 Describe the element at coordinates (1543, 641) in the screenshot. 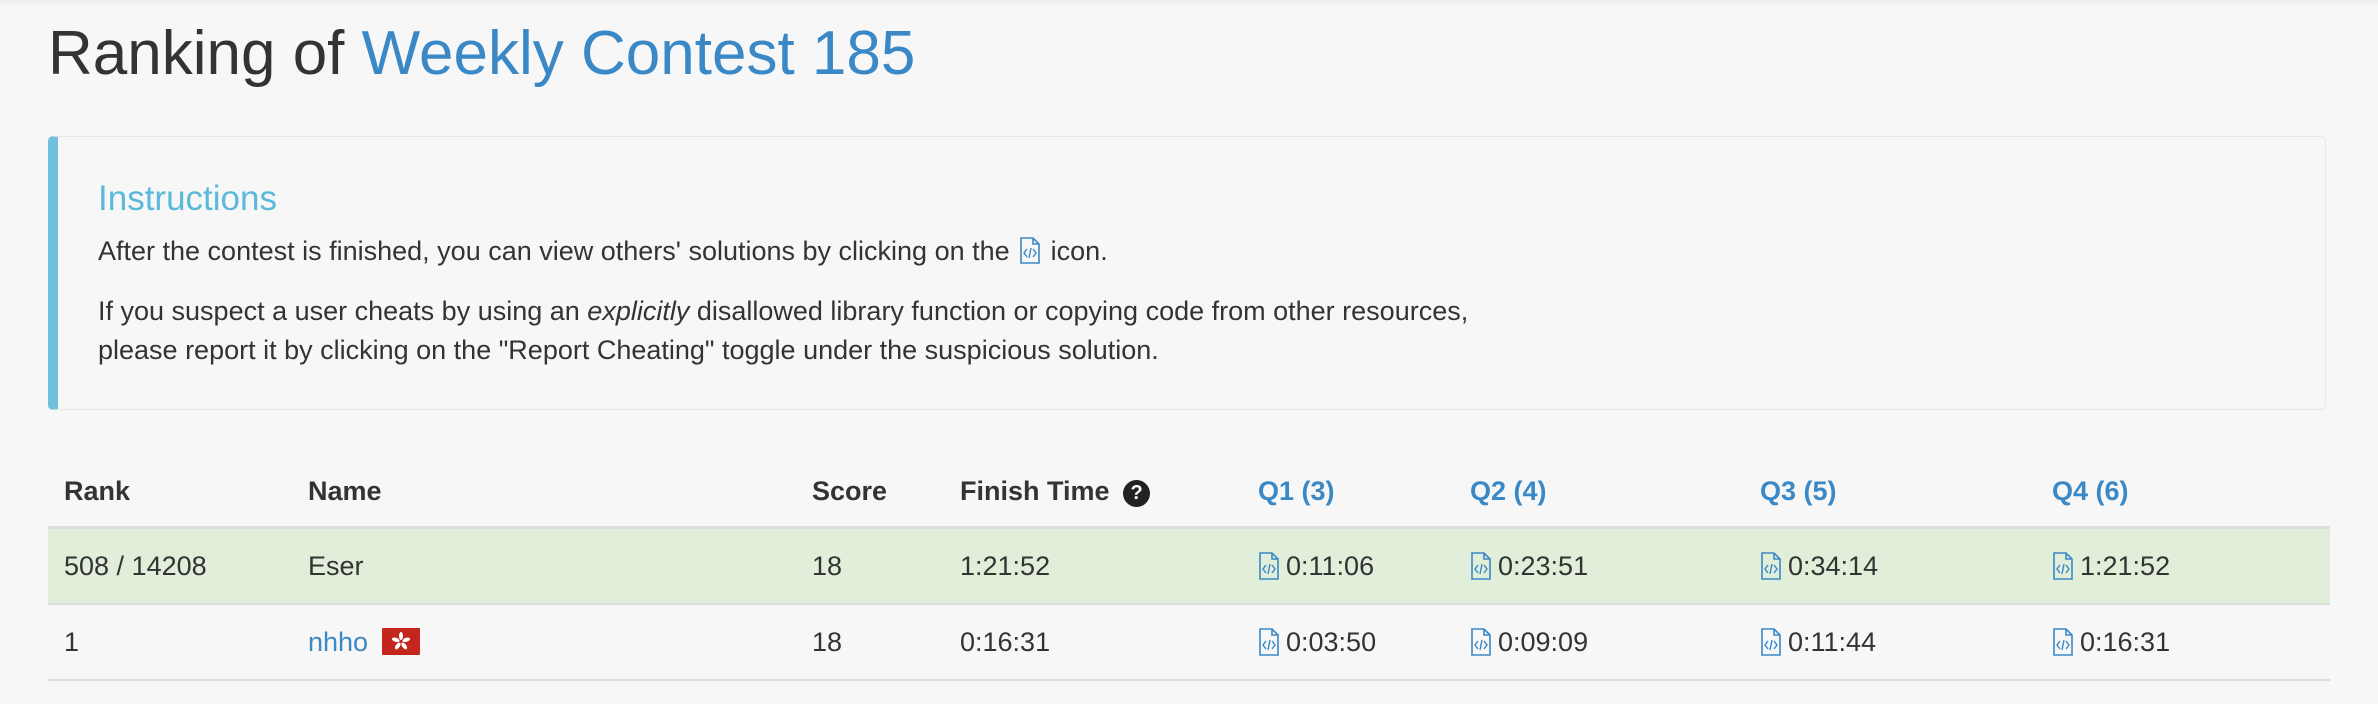

I see `cell-q2-time: 0:09:09` at that location.